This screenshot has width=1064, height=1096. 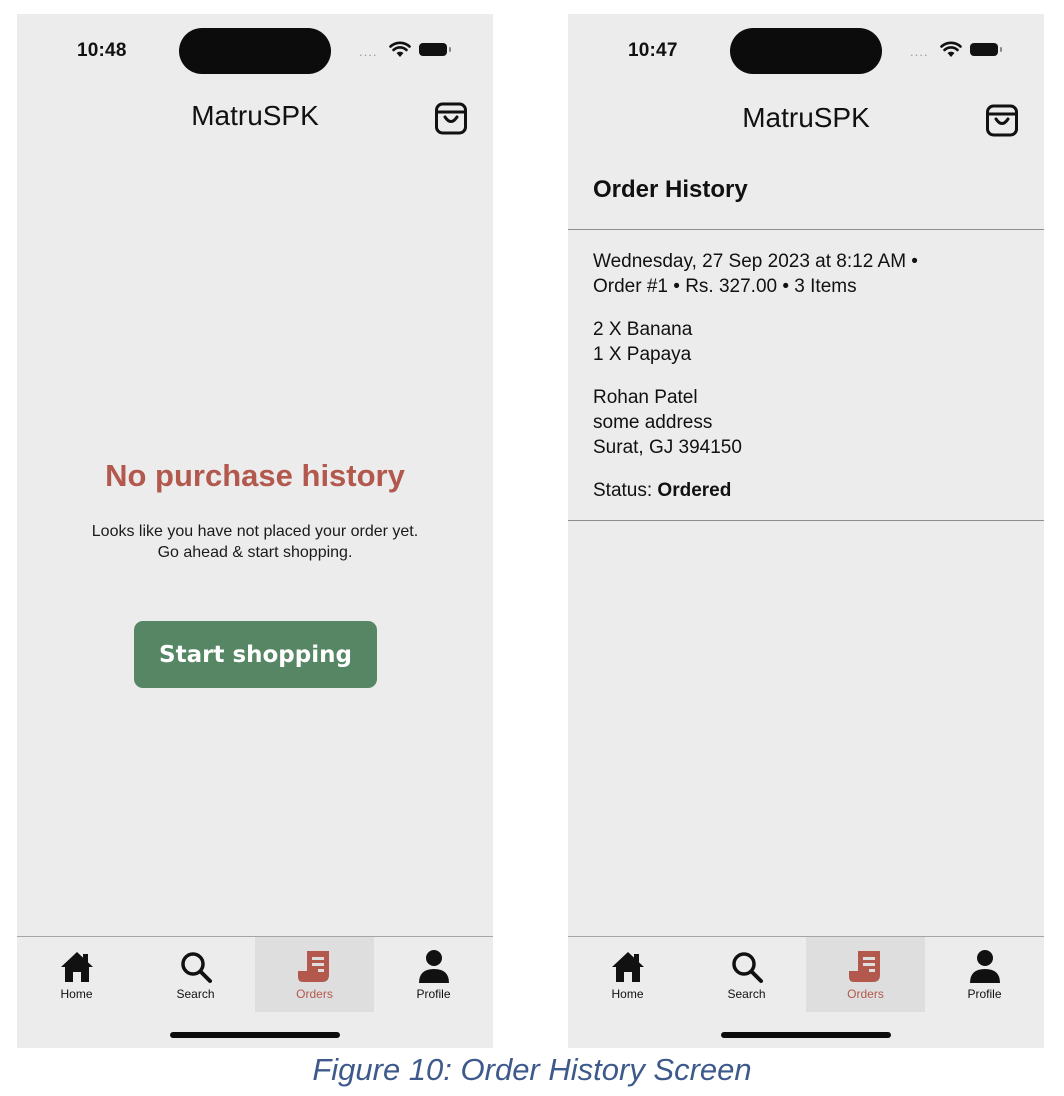 What do you see at coordinates (102, 50) in the screenshot?
I see `status-time: 10:48` at bounding box center [102, 50].